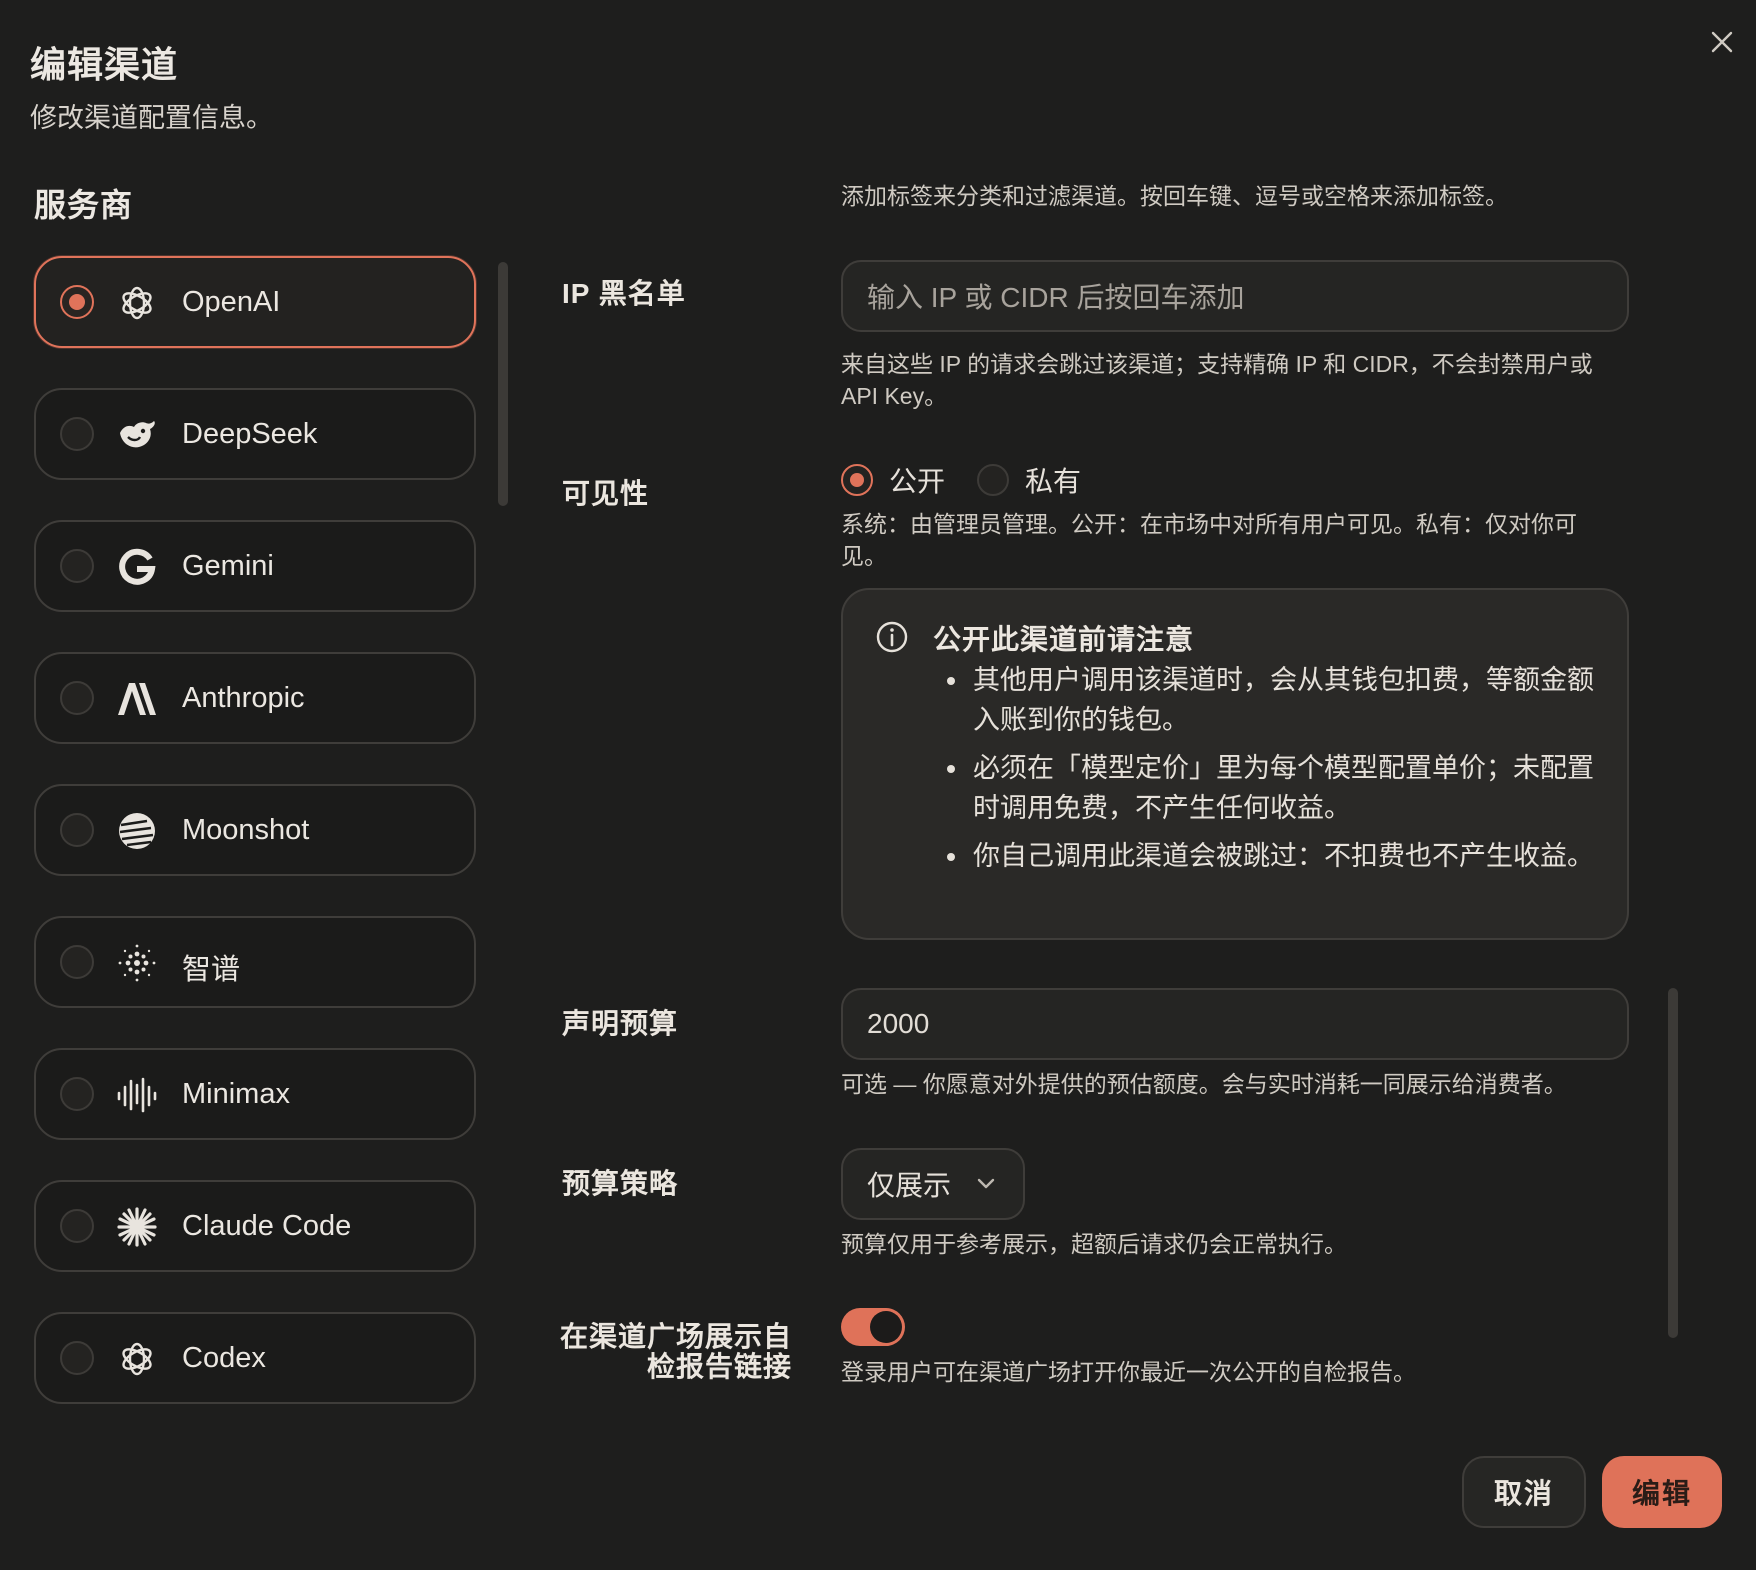 The height and width of the screenshot is (1570, 1756). What do you see at coordinates (917, 480) in the screenshot?
I see `visibility-public-label: 公开` at bounding box center [917, 480].